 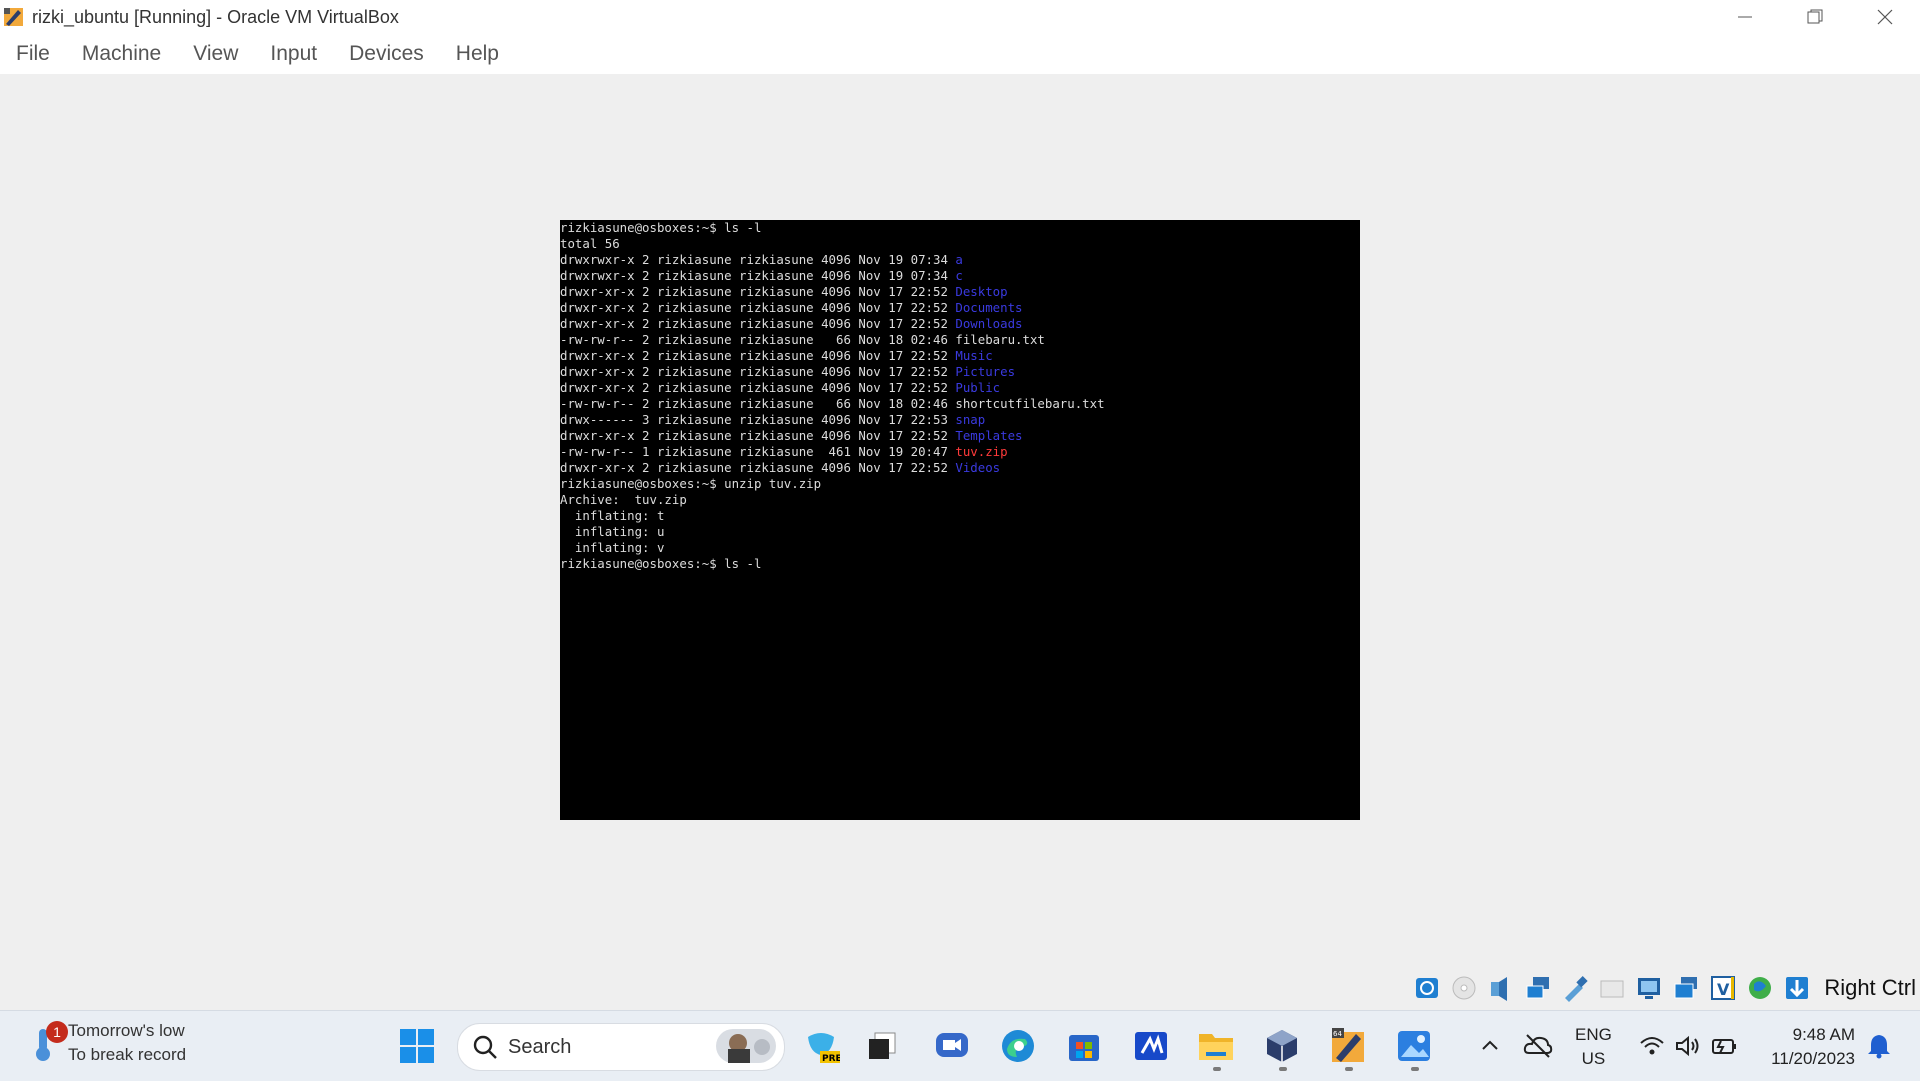 I want to click on terminal-line: rizkiasune@osboxes:~$ unzip tuv.zip, so click(x=960, y=484).